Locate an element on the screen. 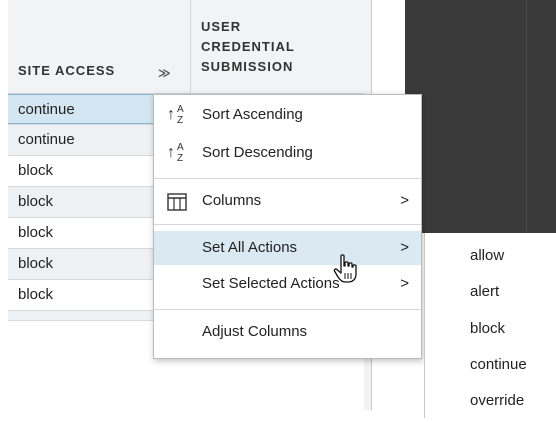 The image size is (556, 423). menu-item-adjust-columns: Adjust Columns is located at coordinates (287, 332).